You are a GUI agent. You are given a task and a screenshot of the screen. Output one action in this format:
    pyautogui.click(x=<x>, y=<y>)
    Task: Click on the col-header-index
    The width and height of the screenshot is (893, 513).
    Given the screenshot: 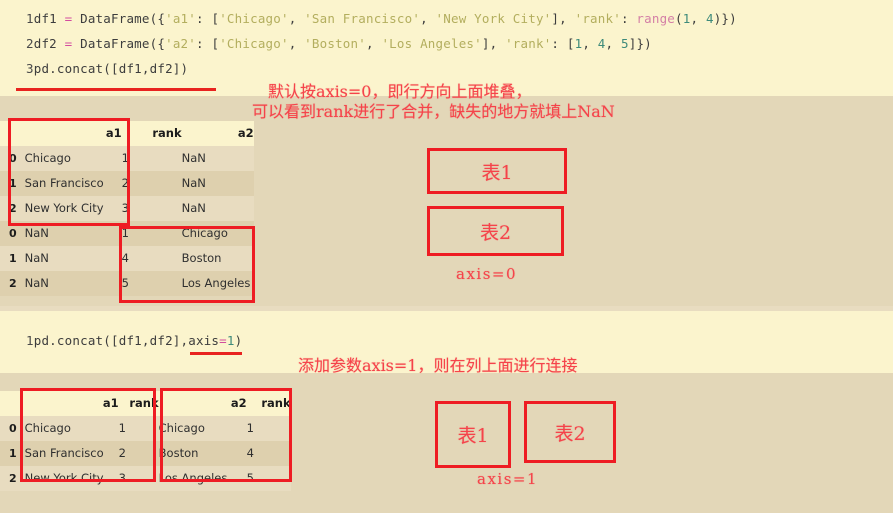 What is the action you would take?
    pyautogui.click(x=12, y=403)
    